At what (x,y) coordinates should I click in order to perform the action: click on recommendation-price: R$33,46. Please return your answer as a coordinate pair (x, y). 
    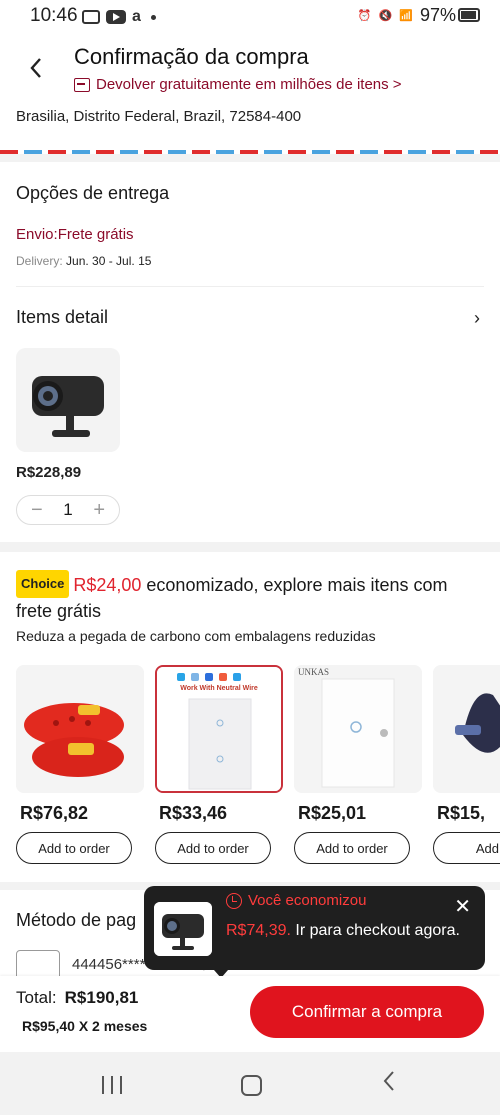
    Looking at the image, I should click on (193, 813).